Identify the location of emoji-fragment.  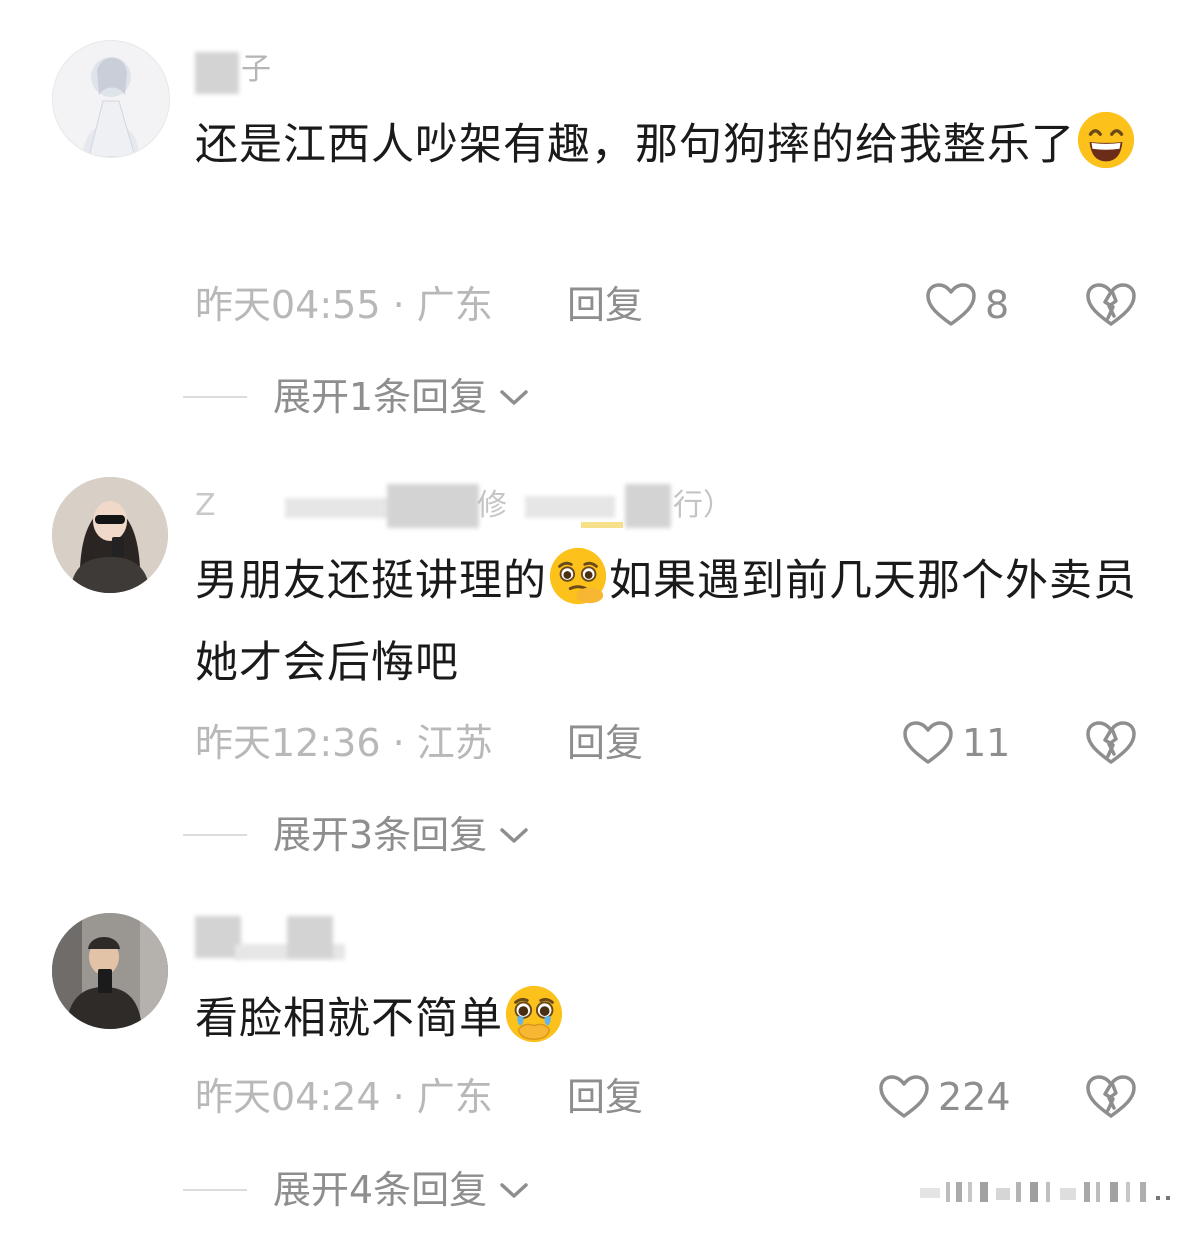
(602, 525).